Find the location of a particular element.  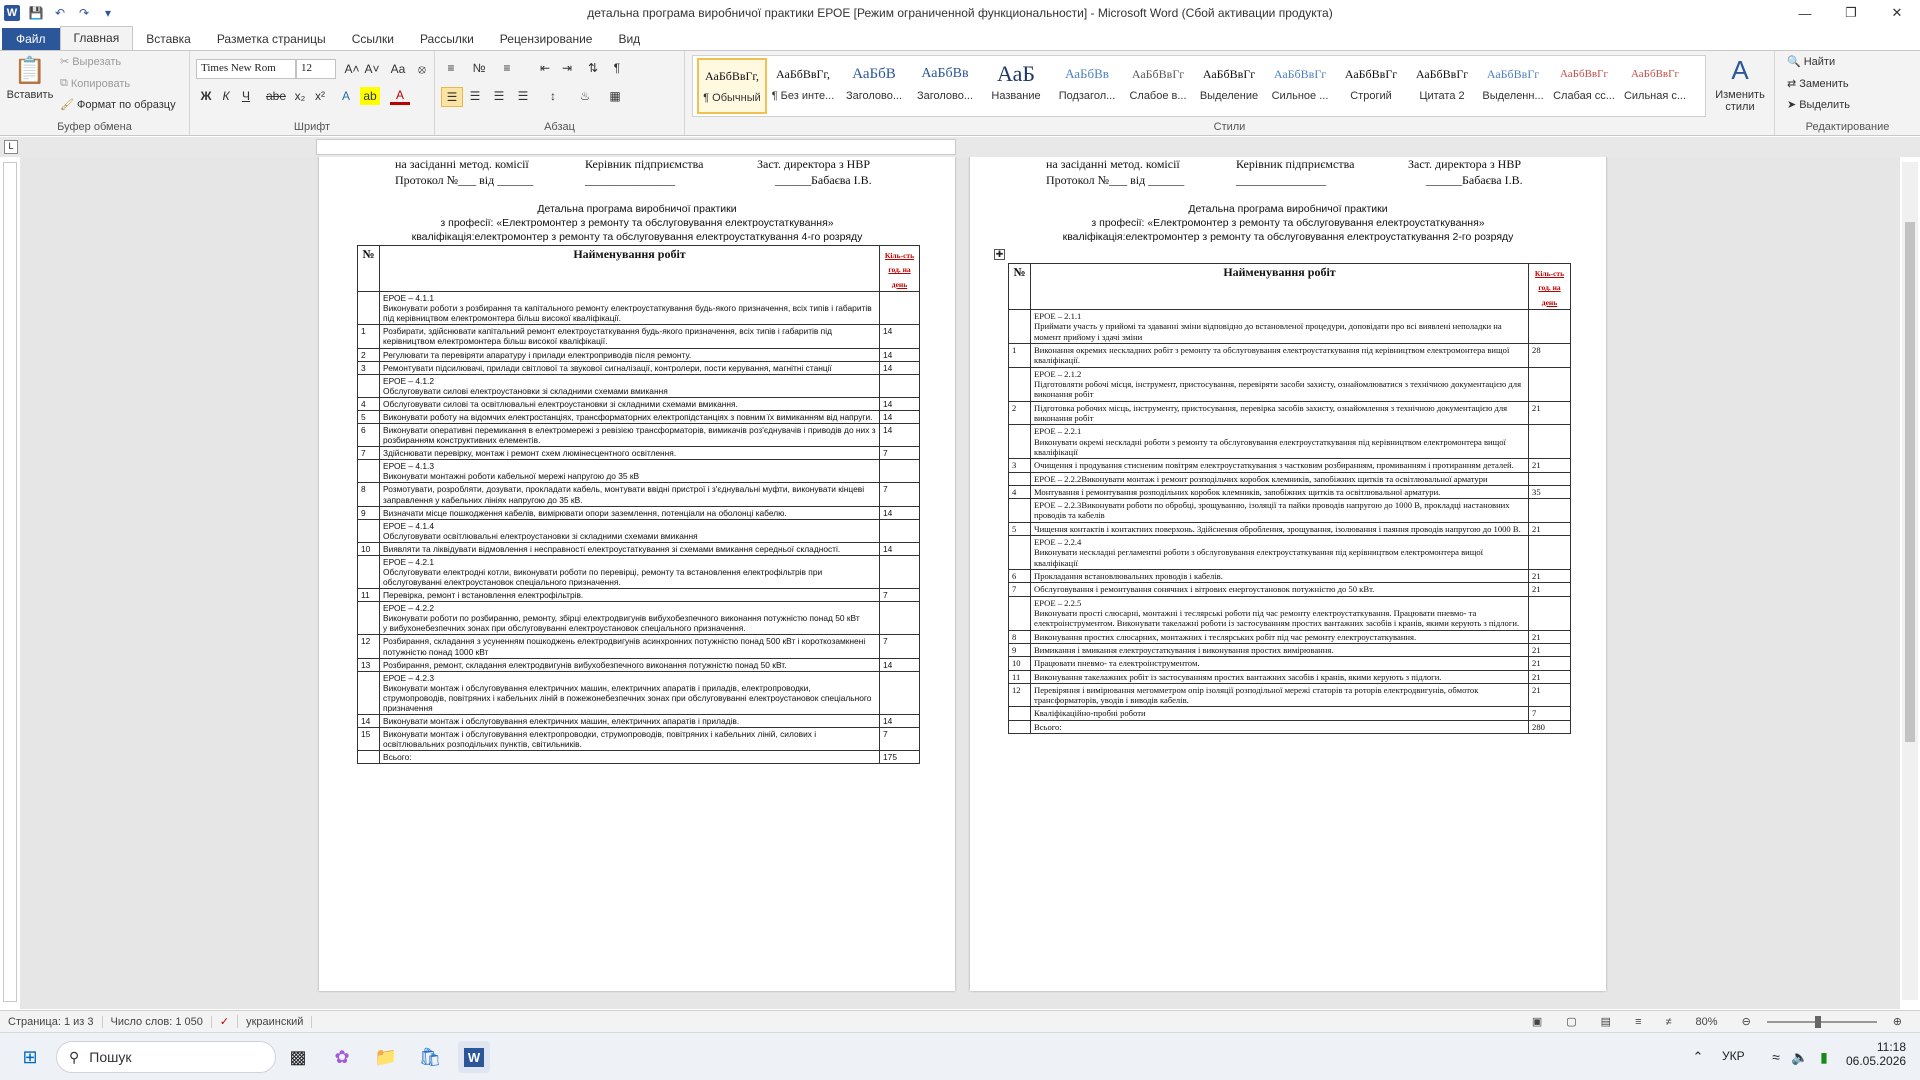

row-hours: 7 is located at coordinates (899, 494).